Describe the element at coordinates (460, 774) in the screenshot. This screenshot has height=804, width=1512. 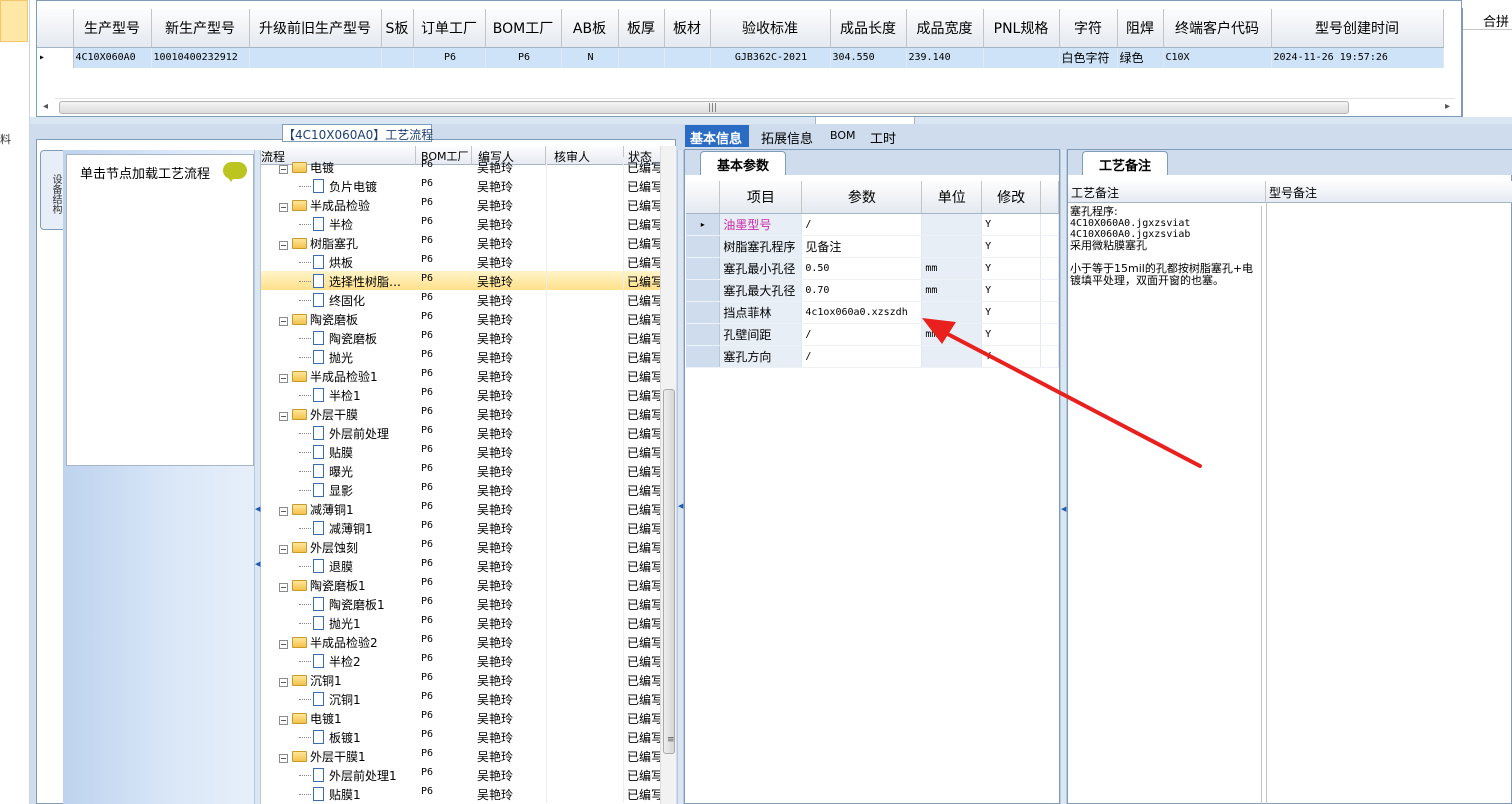
I see `tree-row: 外层前处理1 P6 吴艳玲 已编写` at that location.